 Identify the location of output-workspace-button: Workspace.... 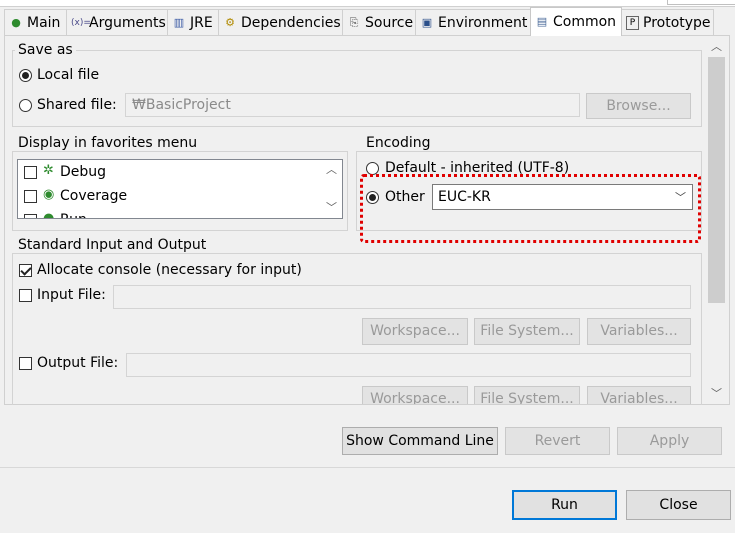
(415, 395).